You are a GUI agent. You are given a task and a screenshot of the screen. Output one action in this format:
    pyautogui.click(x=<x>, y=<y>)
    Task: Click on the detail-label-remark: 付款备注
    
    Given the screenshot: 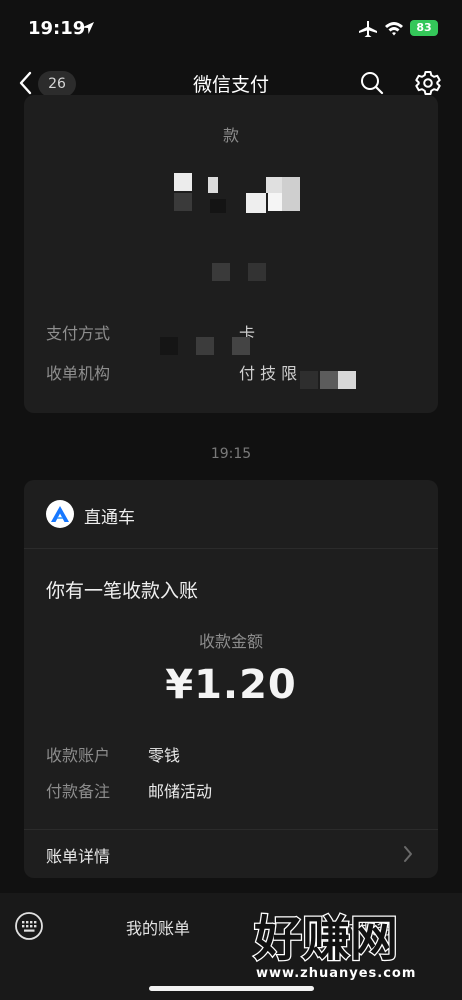 What is the action you would take?
    pyautogui.click(x=78, y=791)
    